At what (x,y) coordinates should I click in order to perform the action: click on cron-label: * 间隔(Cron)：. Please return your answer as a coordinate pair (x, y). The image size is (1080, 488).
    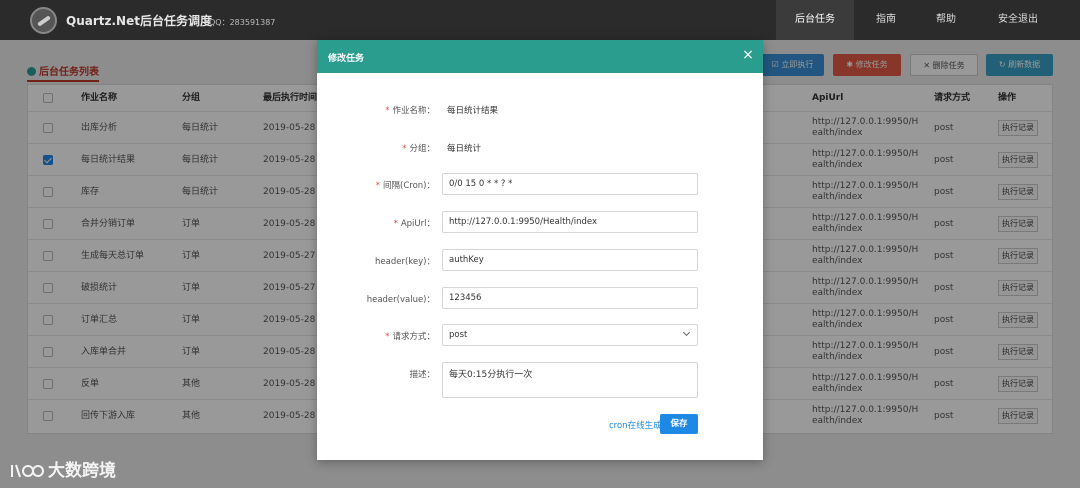
    Looking at the image, I should click on (405, 186).